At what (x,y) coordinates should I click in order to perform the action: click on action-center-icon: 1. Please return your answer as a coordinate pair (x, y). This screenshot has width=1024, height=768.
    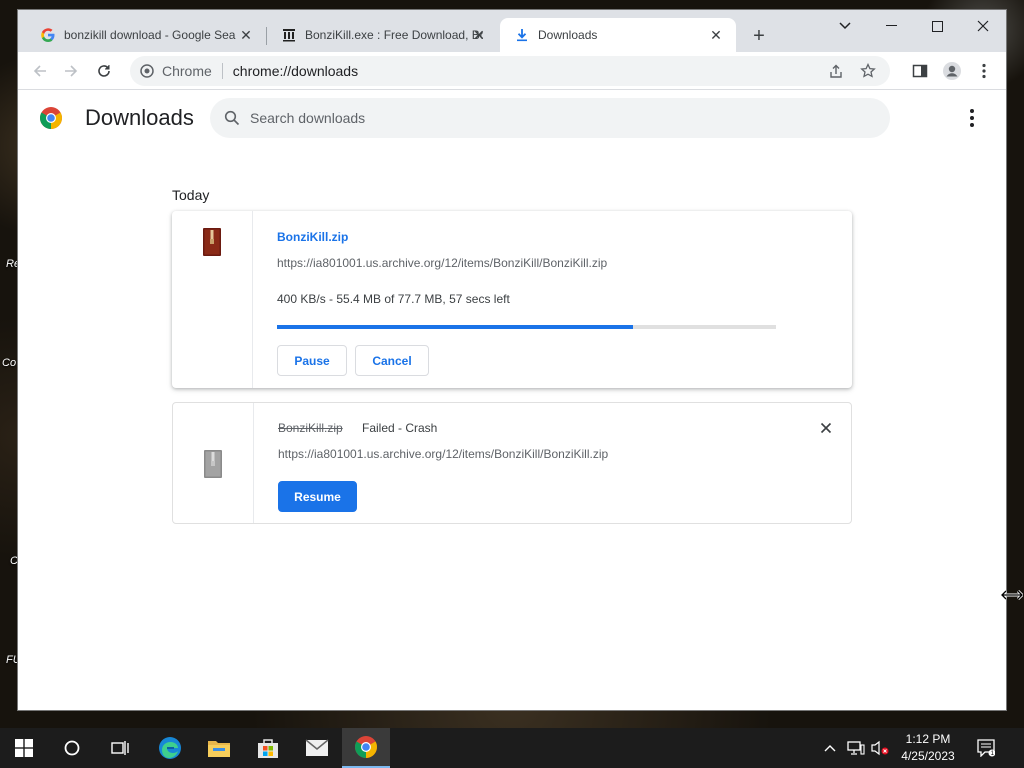
    Looking at the image, I should click on (986, 748).